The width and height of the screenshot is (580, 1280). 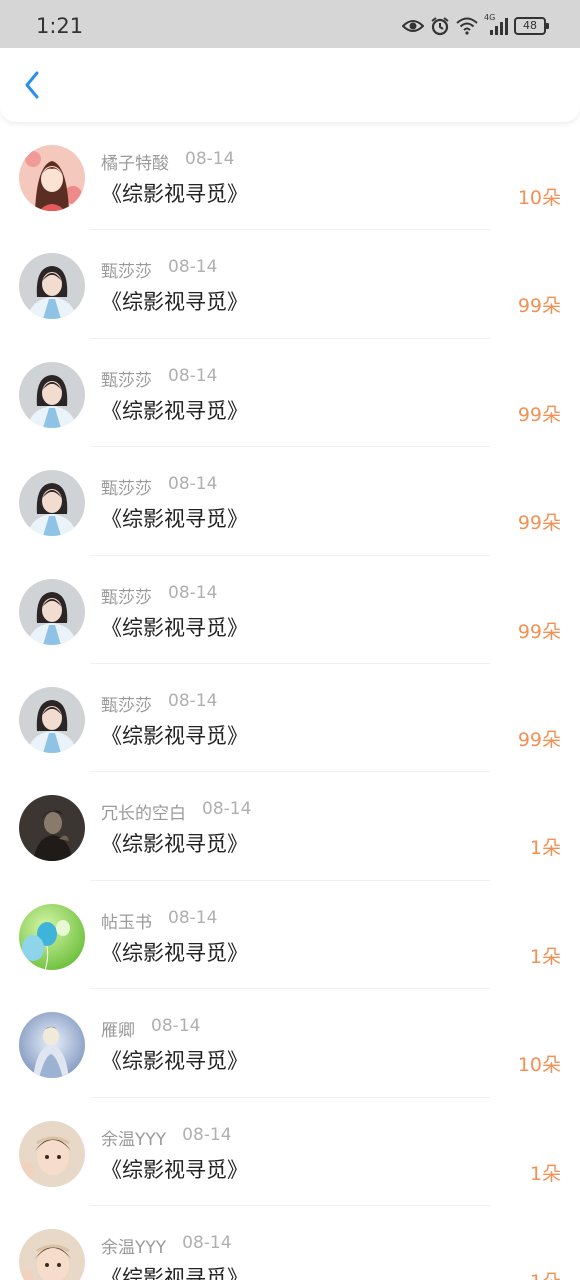 What do you see at coordinates (496, 24) in the screenshot?
I see `signal-4g-icon: 4G` at bounding box center [496, 24].